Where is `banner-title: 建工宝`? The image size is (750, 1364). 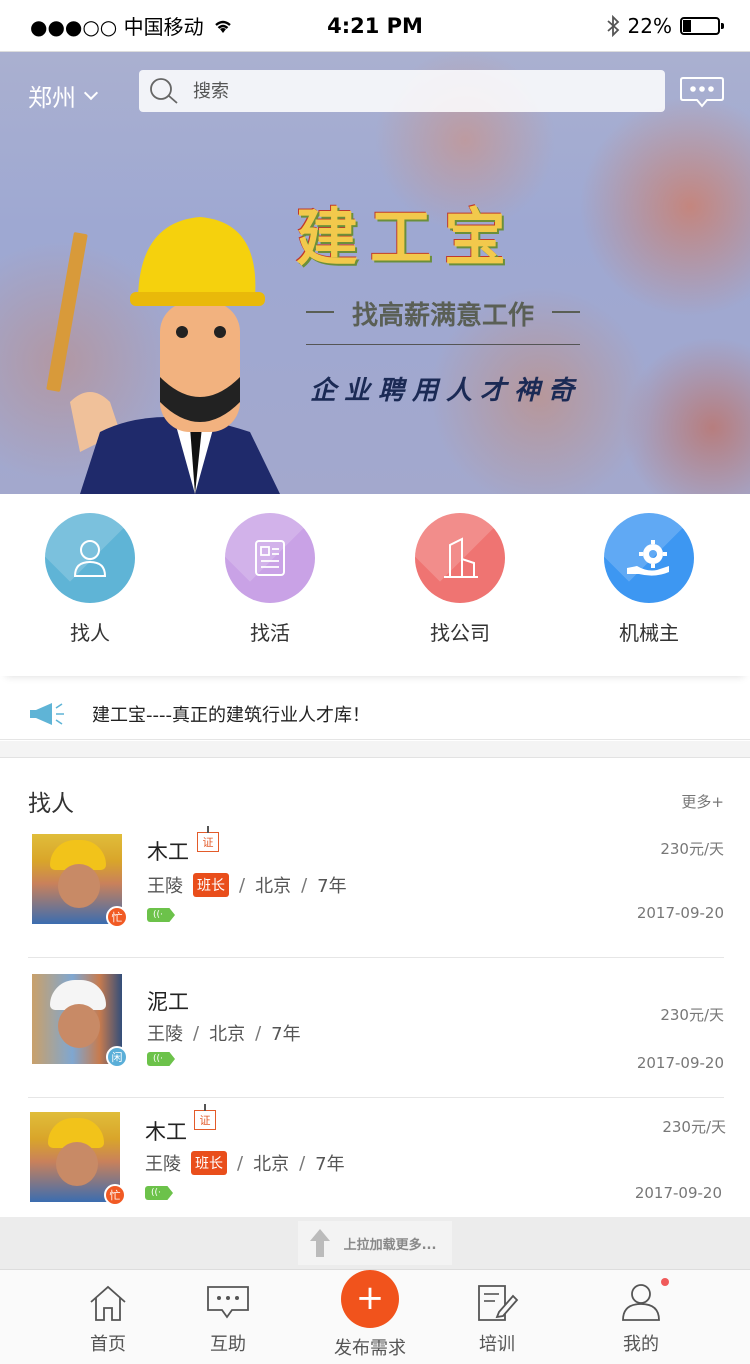
banner-title: 建工宝 is located at coordinates (407, 237).